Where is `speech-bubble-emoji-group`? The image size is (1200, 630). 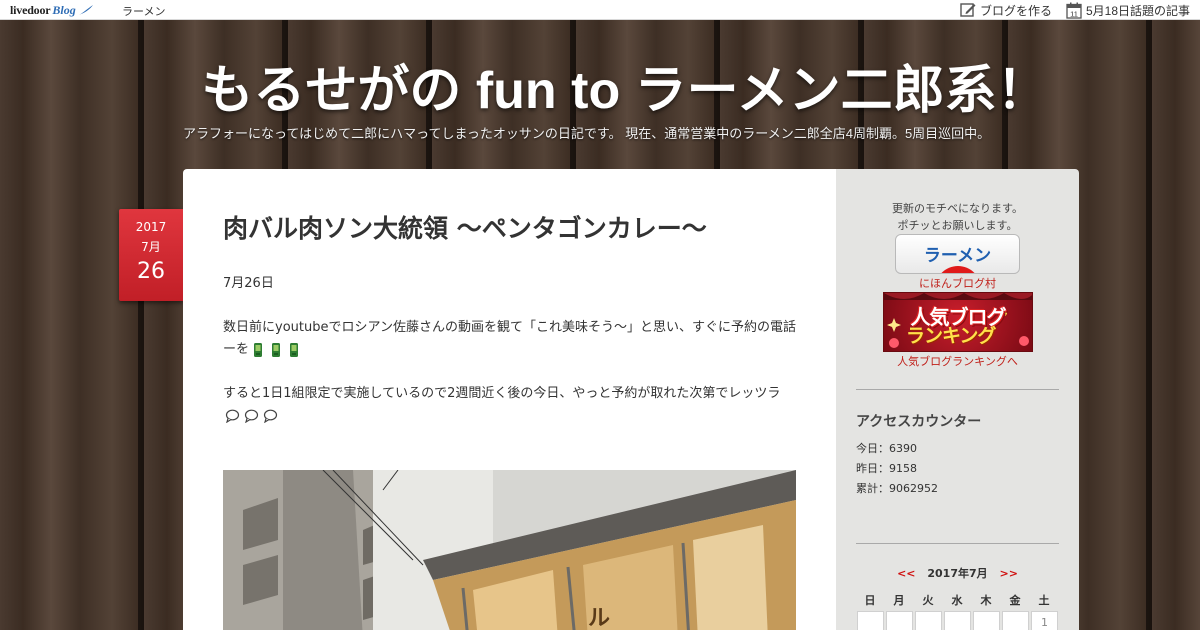 speech-bubble-emoji-group is located at coordinates (251, 415).